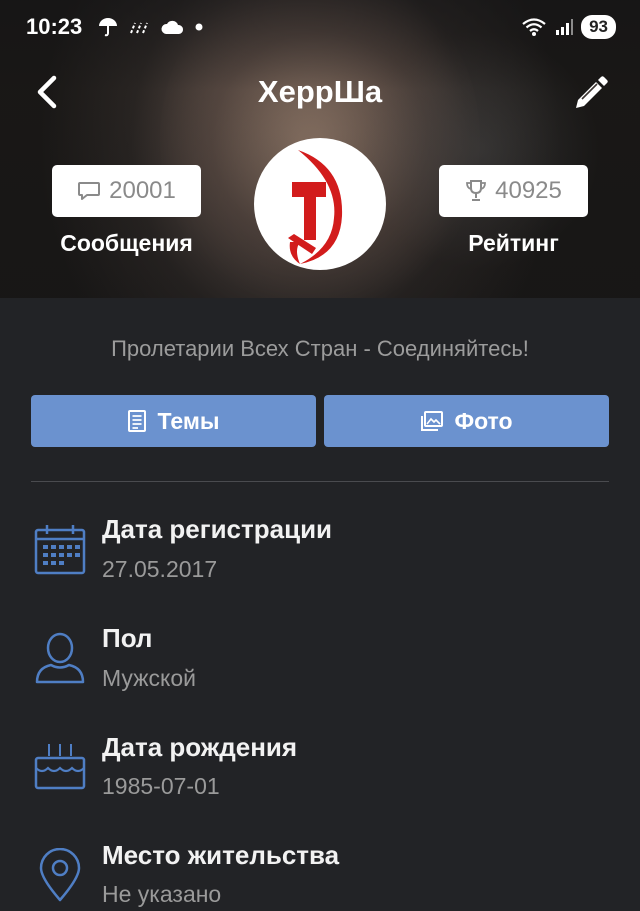 This screenshot has height=911, width=640. Describe the element at coordinates (528, 190) in the screenshot. I see `rating-count: 40925` at that location.